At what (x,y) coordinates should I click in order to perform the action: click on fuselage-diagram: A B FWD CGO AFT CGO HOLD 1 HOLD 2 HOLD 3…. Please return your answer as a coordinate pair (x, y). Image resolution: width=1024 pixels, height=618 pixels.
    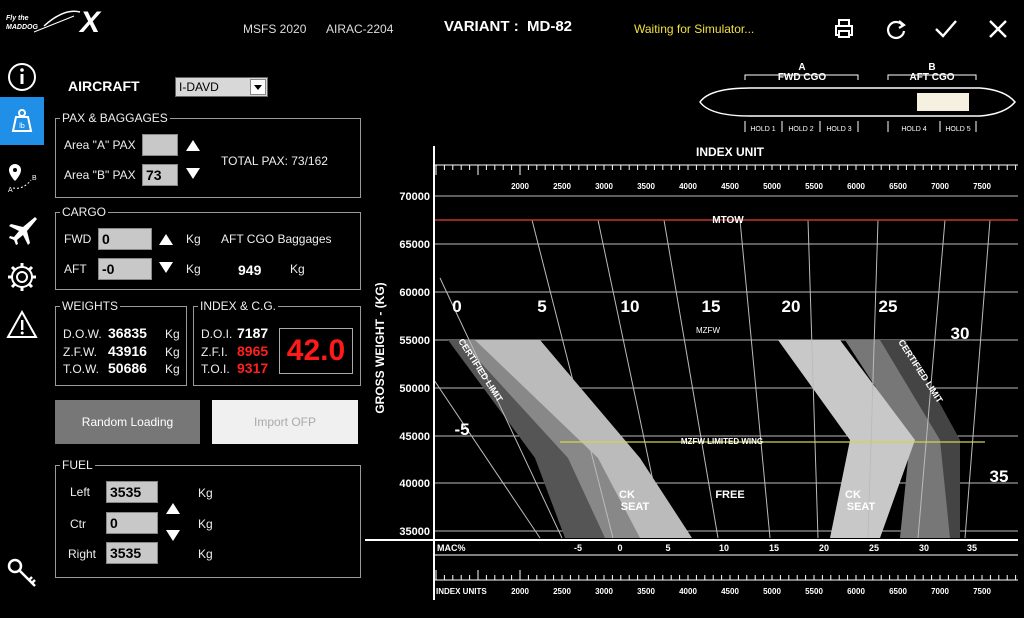
    Looking at the image, I should click on (857, 97).